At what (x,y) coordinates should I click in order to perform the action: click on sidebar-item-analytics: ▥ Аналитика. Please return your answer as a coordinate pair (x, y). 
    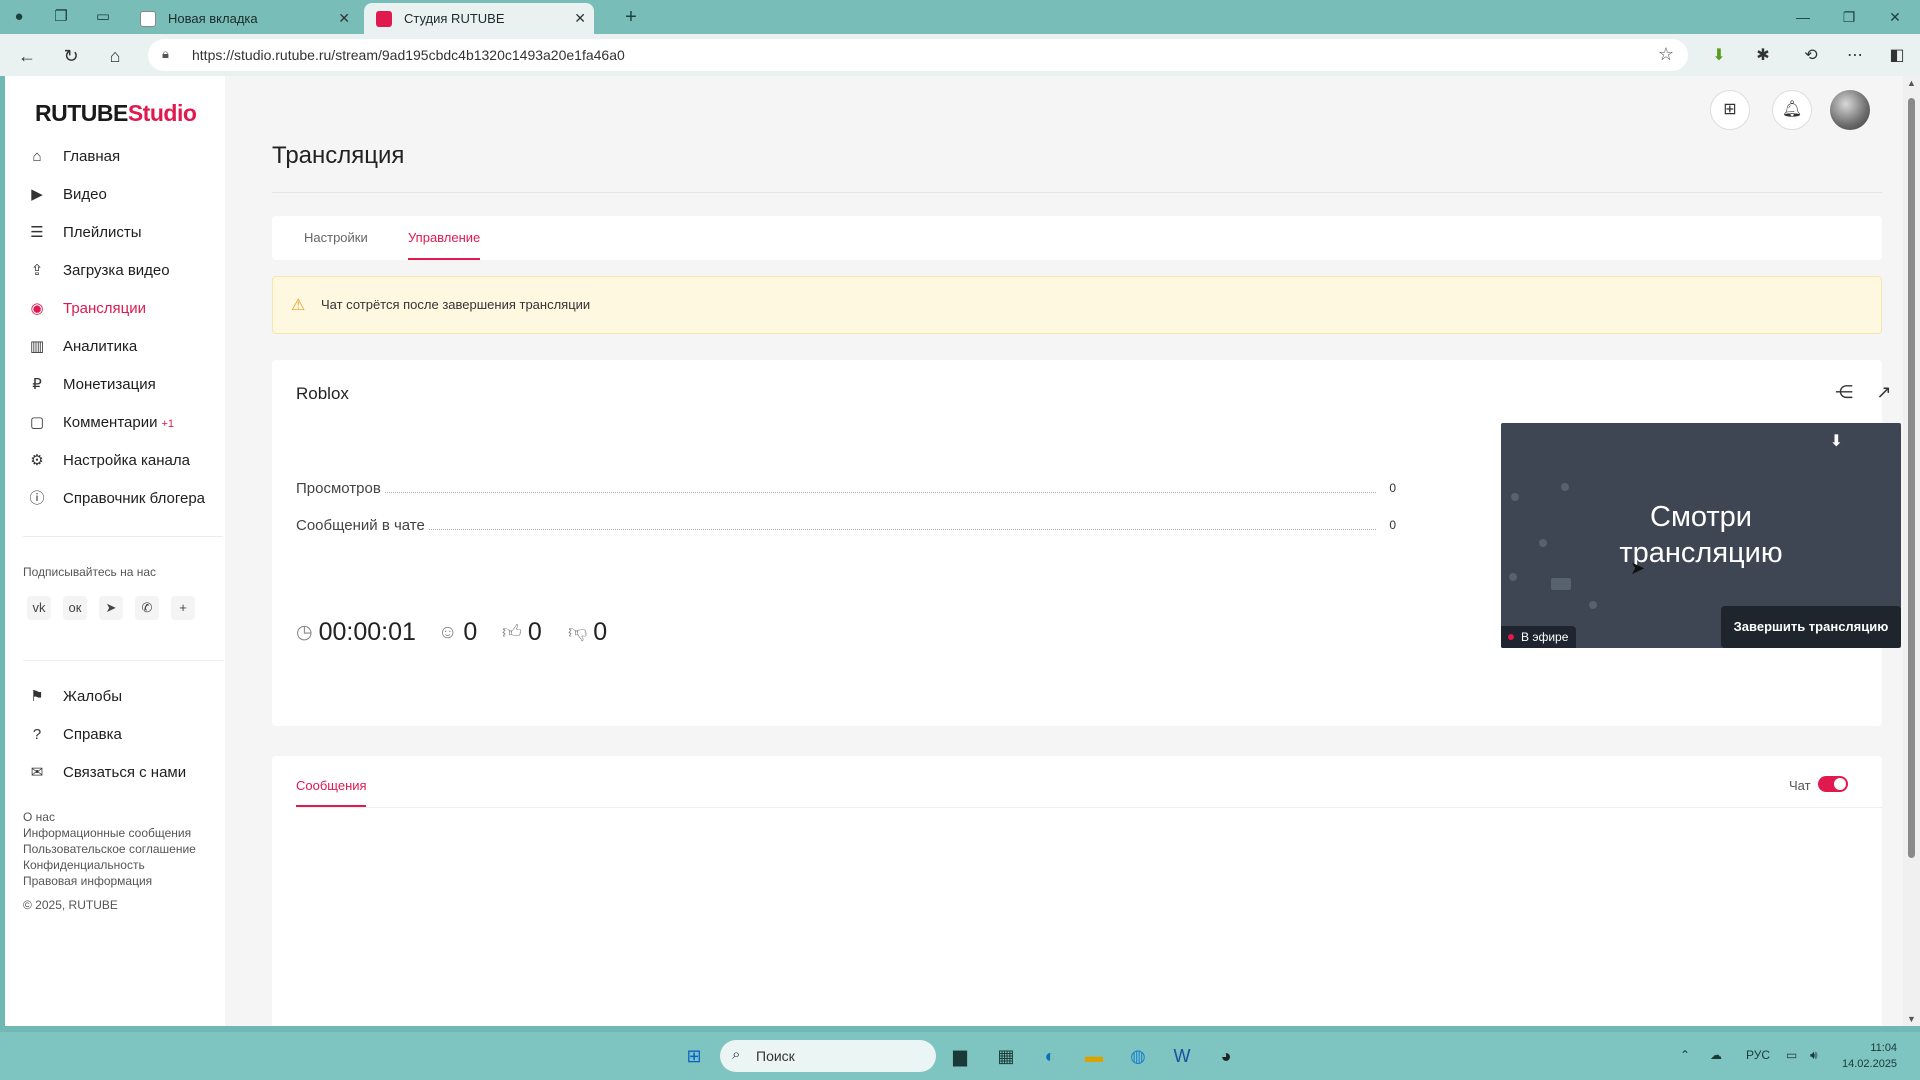
    Looking at the image, I should click on (123, 347).